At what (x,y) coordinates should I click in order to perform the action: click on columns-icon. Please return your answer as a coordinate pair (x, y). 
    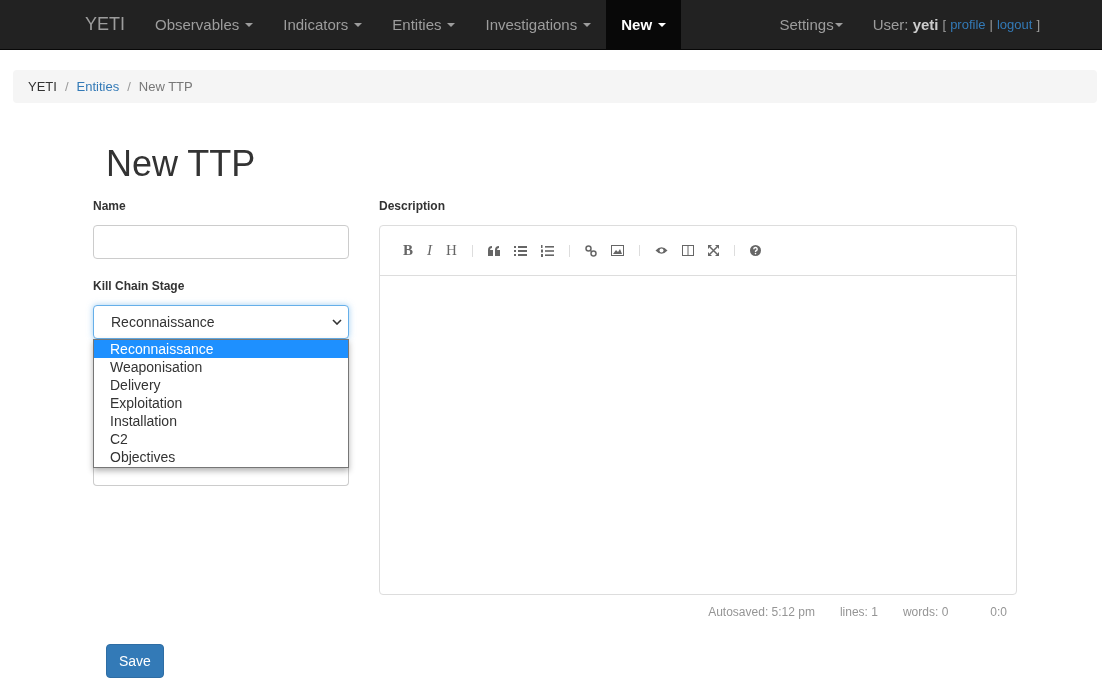
    Looking at the image, I should click on (687, 250).